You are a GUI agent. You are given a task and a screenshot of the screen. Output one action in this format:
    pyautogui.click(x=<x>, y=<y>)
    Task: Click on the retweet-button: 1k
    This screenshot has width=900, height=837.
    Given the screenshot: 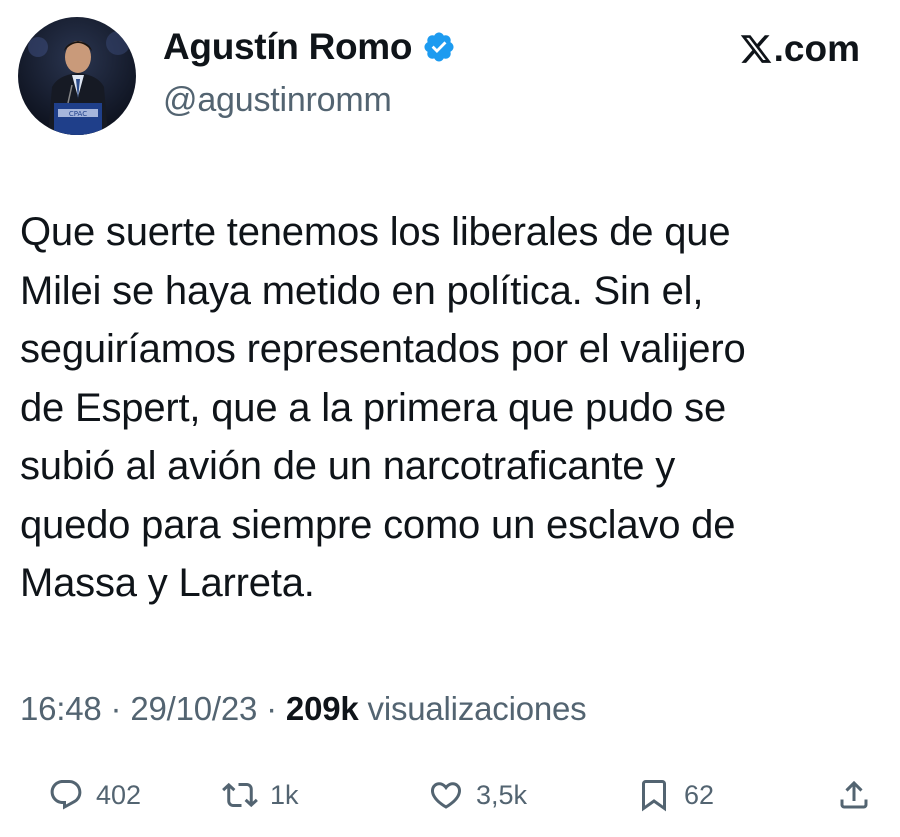 What is the action you would take?
    pyautogui.click(x=260, y=795)
    